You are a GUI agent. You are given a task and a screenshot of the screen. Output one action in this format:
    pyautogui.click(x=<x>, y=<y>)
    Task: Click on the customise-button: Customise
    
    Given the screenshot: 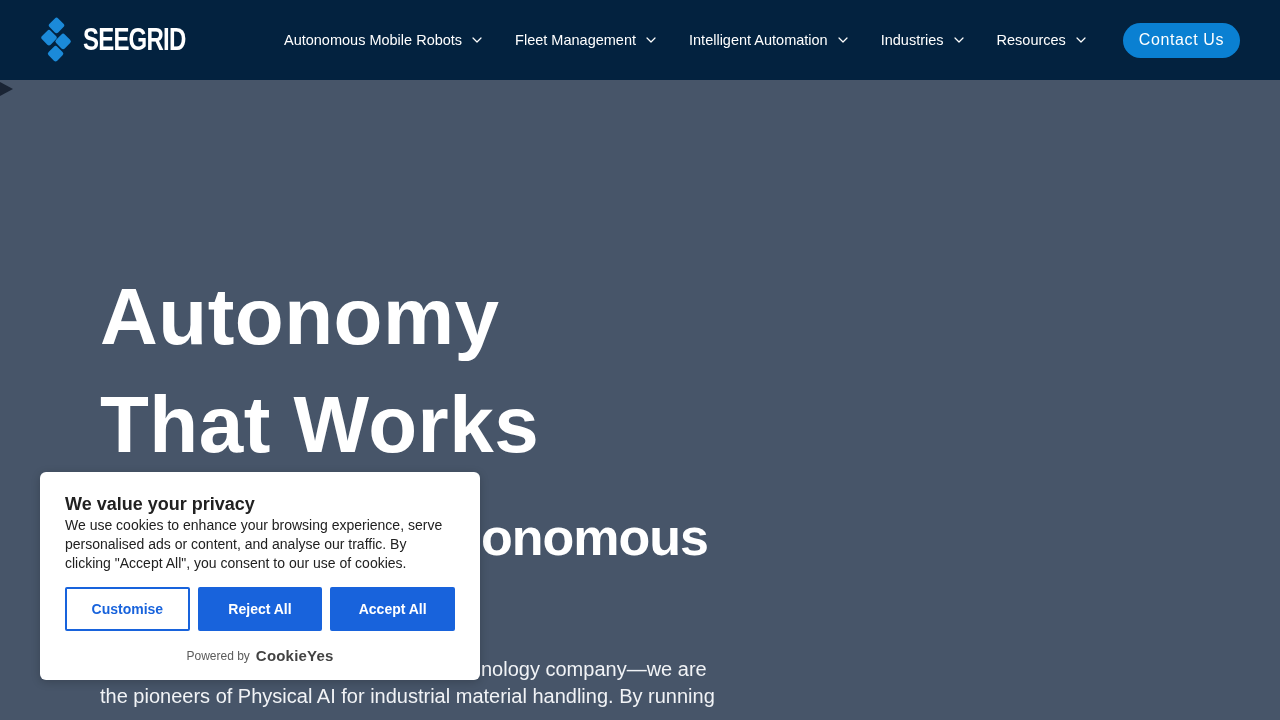 What is the action you would take?
    pyautogui.click(x=127, y=609)
    